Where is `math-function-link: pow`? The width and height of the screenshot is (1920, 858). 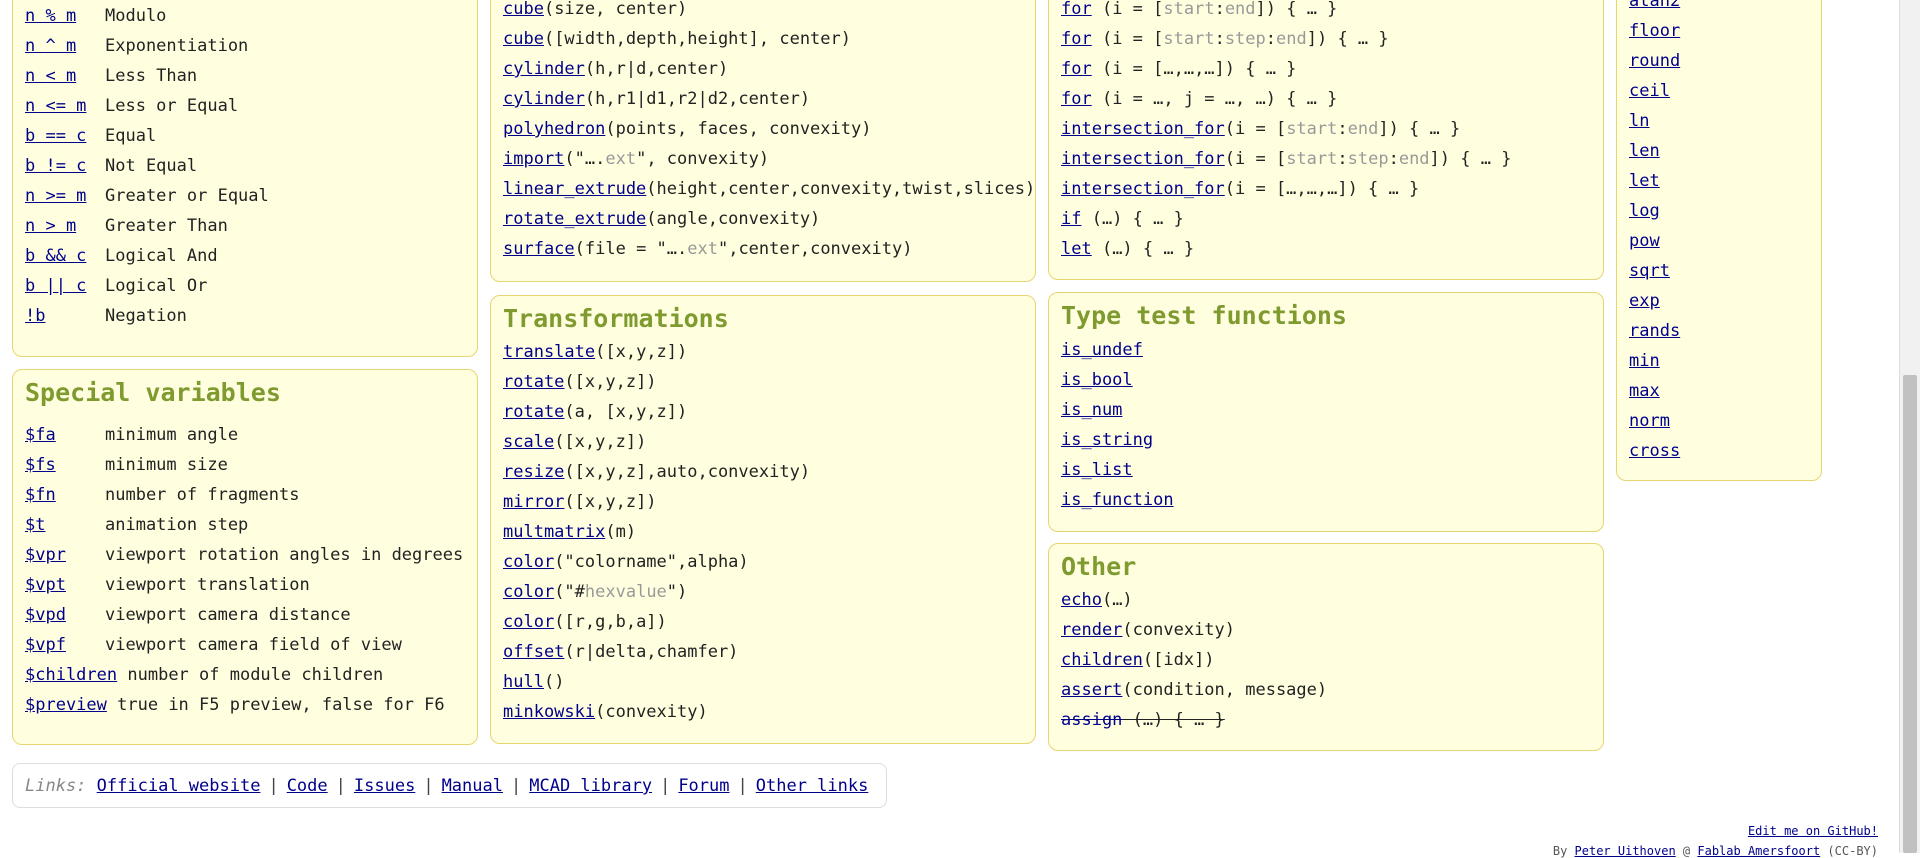 math-function-link: pow is located at coordinates (1644, 241).